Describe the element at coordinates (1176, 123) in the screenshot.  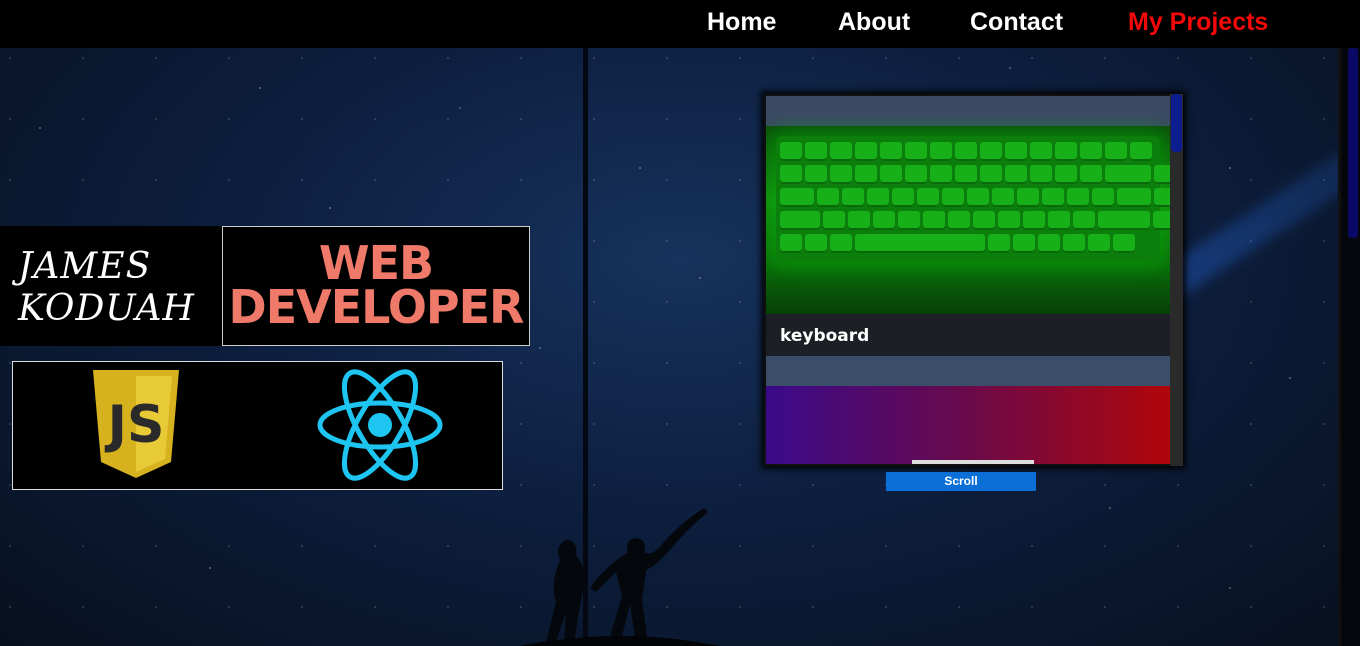
I see `projects-scrollbar-thumb` at that location.